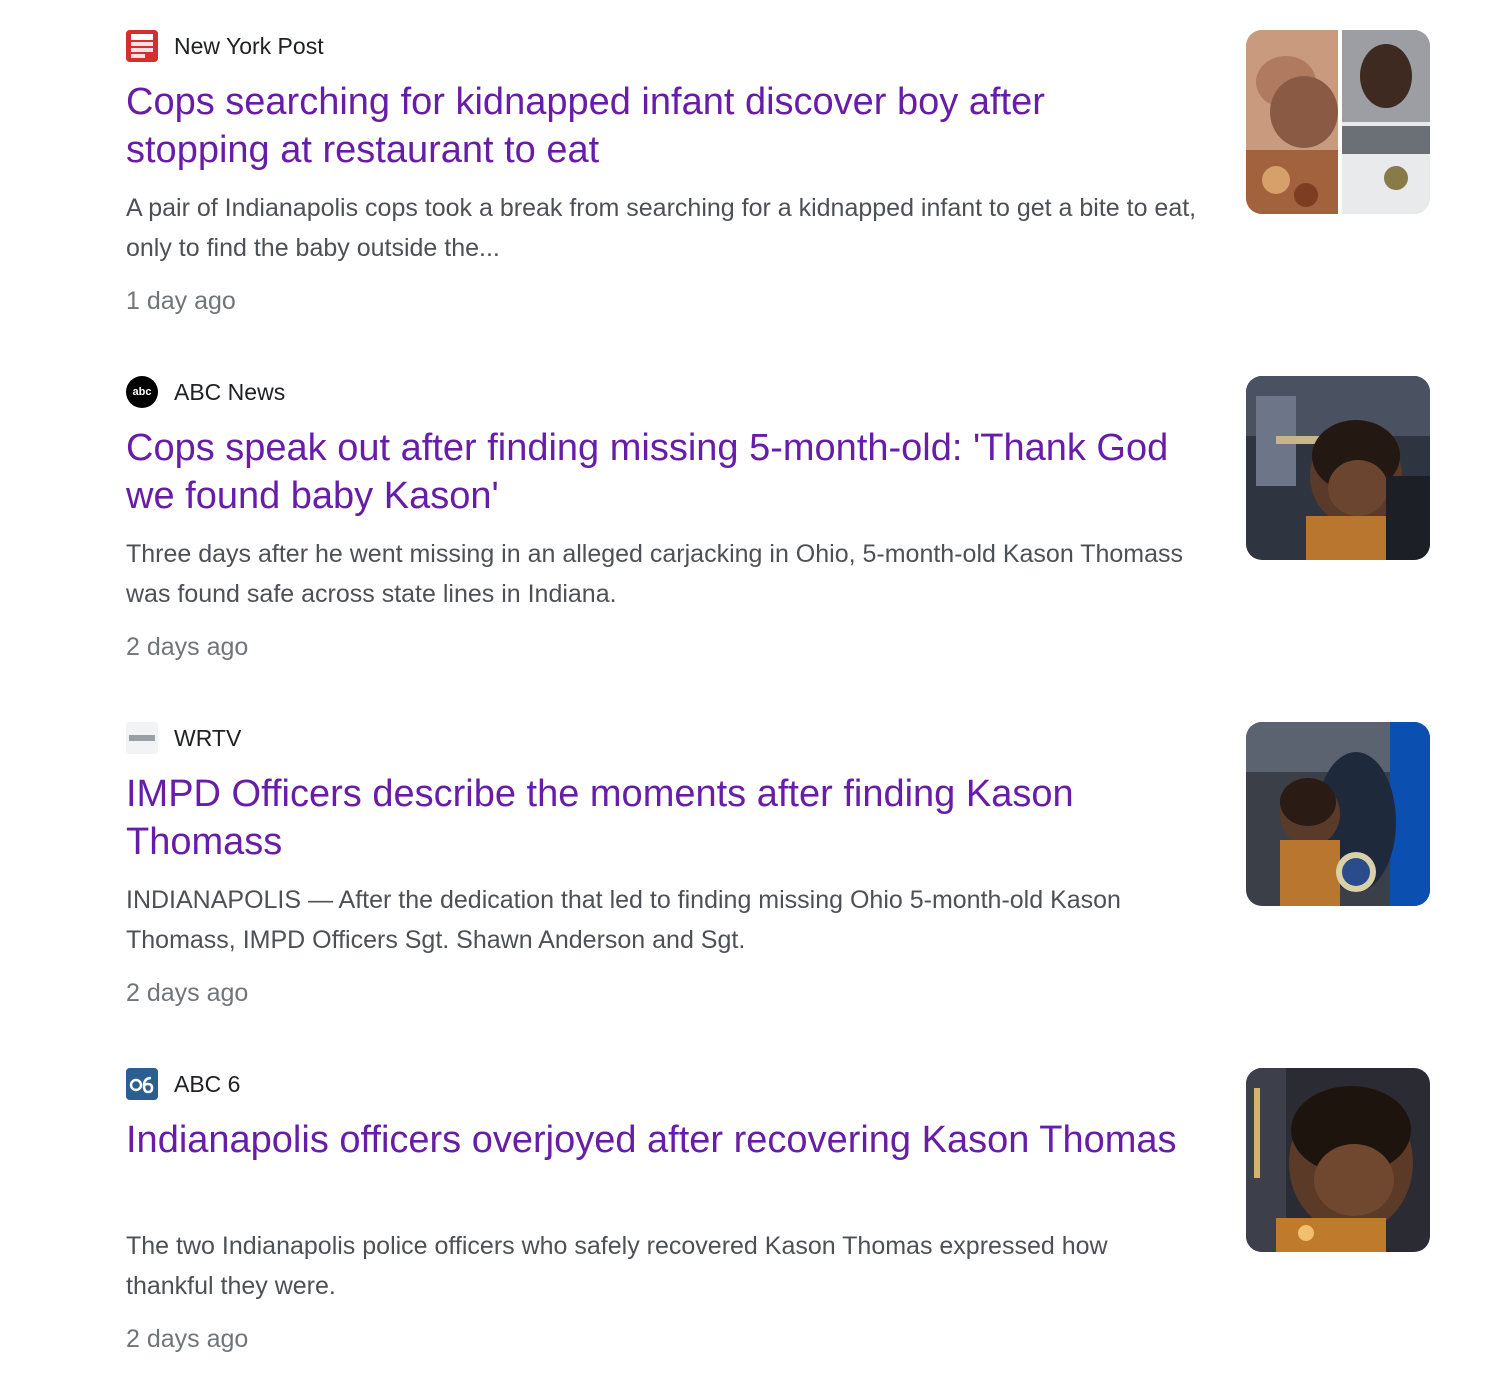 The width and height of the screenshot is (1502, 1384). What do you see at coordinates (230, 392) in the screenshot?
I see `source-name: ABC News` at bounding box center [230, 392].